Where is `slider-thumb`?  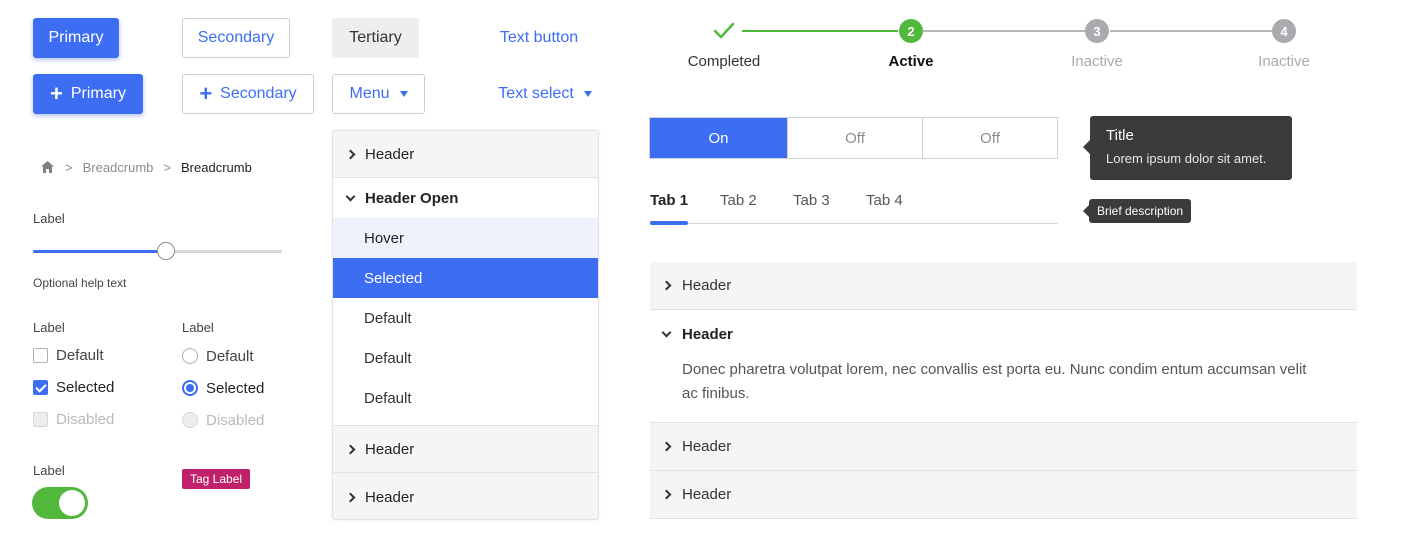 slider-thumb is located at coordinates (166, 251).